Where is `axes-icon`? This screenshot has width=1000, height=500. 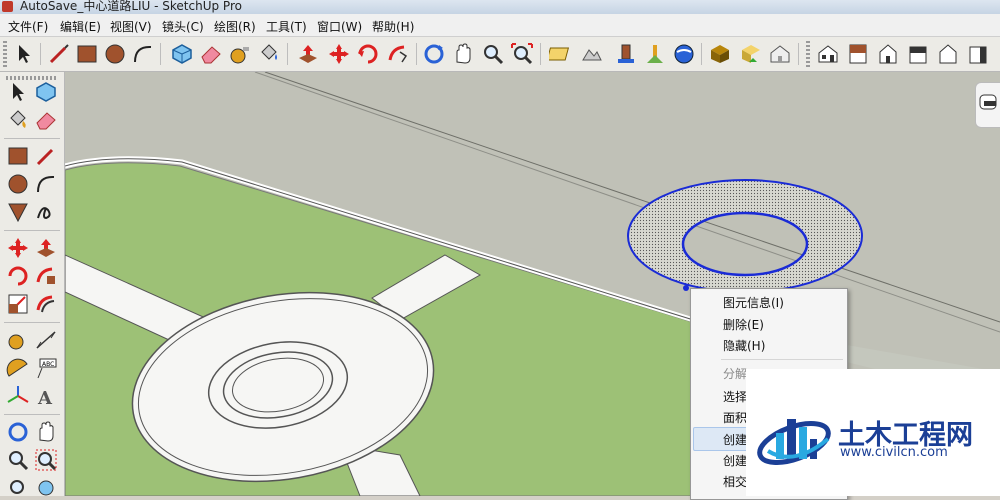
axes-icon is located at coordinates (18, 396).